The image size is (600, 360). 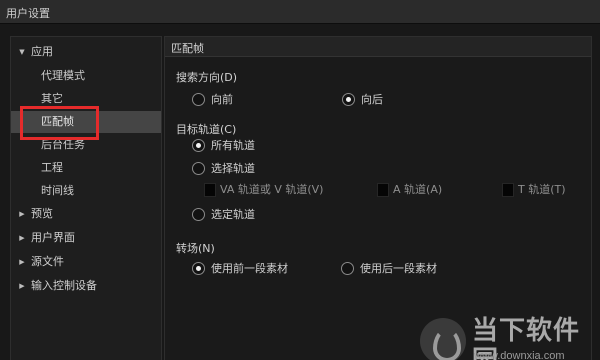 What do you see at coordinates (87, 262) in the screenshot?
I see `tree-group-source-files: ▶ 源文件` at bounding box center [87, 262].